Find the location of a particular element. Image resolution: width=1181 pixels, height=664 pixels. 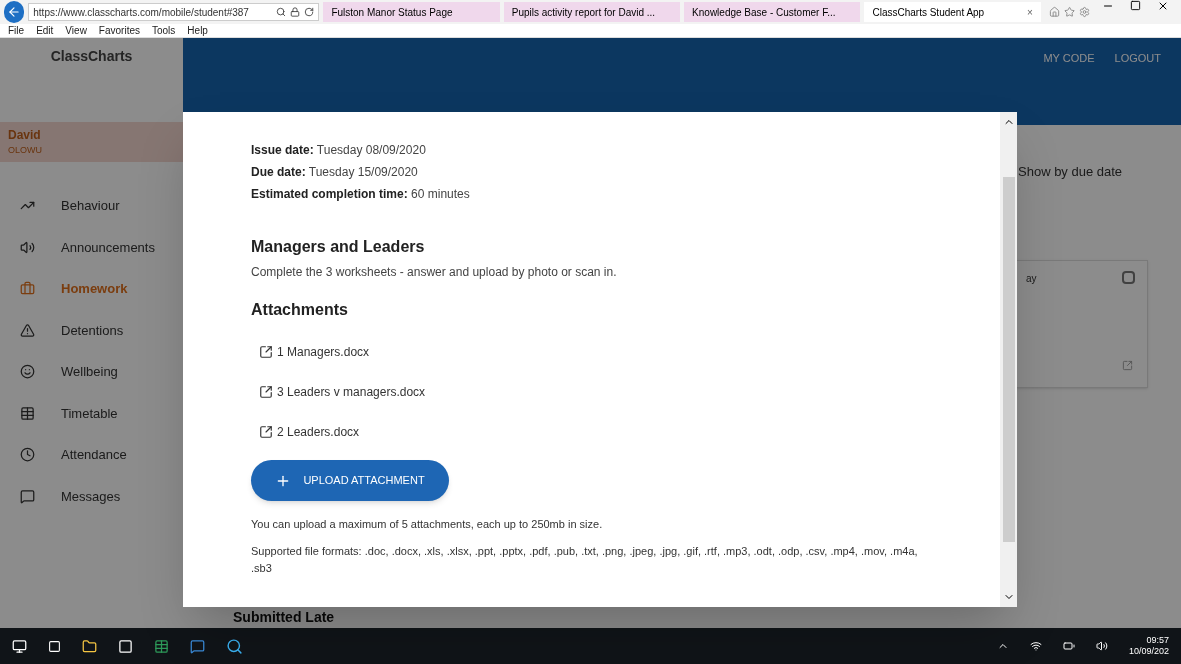

browser-tab: Fulston Manor Status Page is located at coordinates (411, 12).